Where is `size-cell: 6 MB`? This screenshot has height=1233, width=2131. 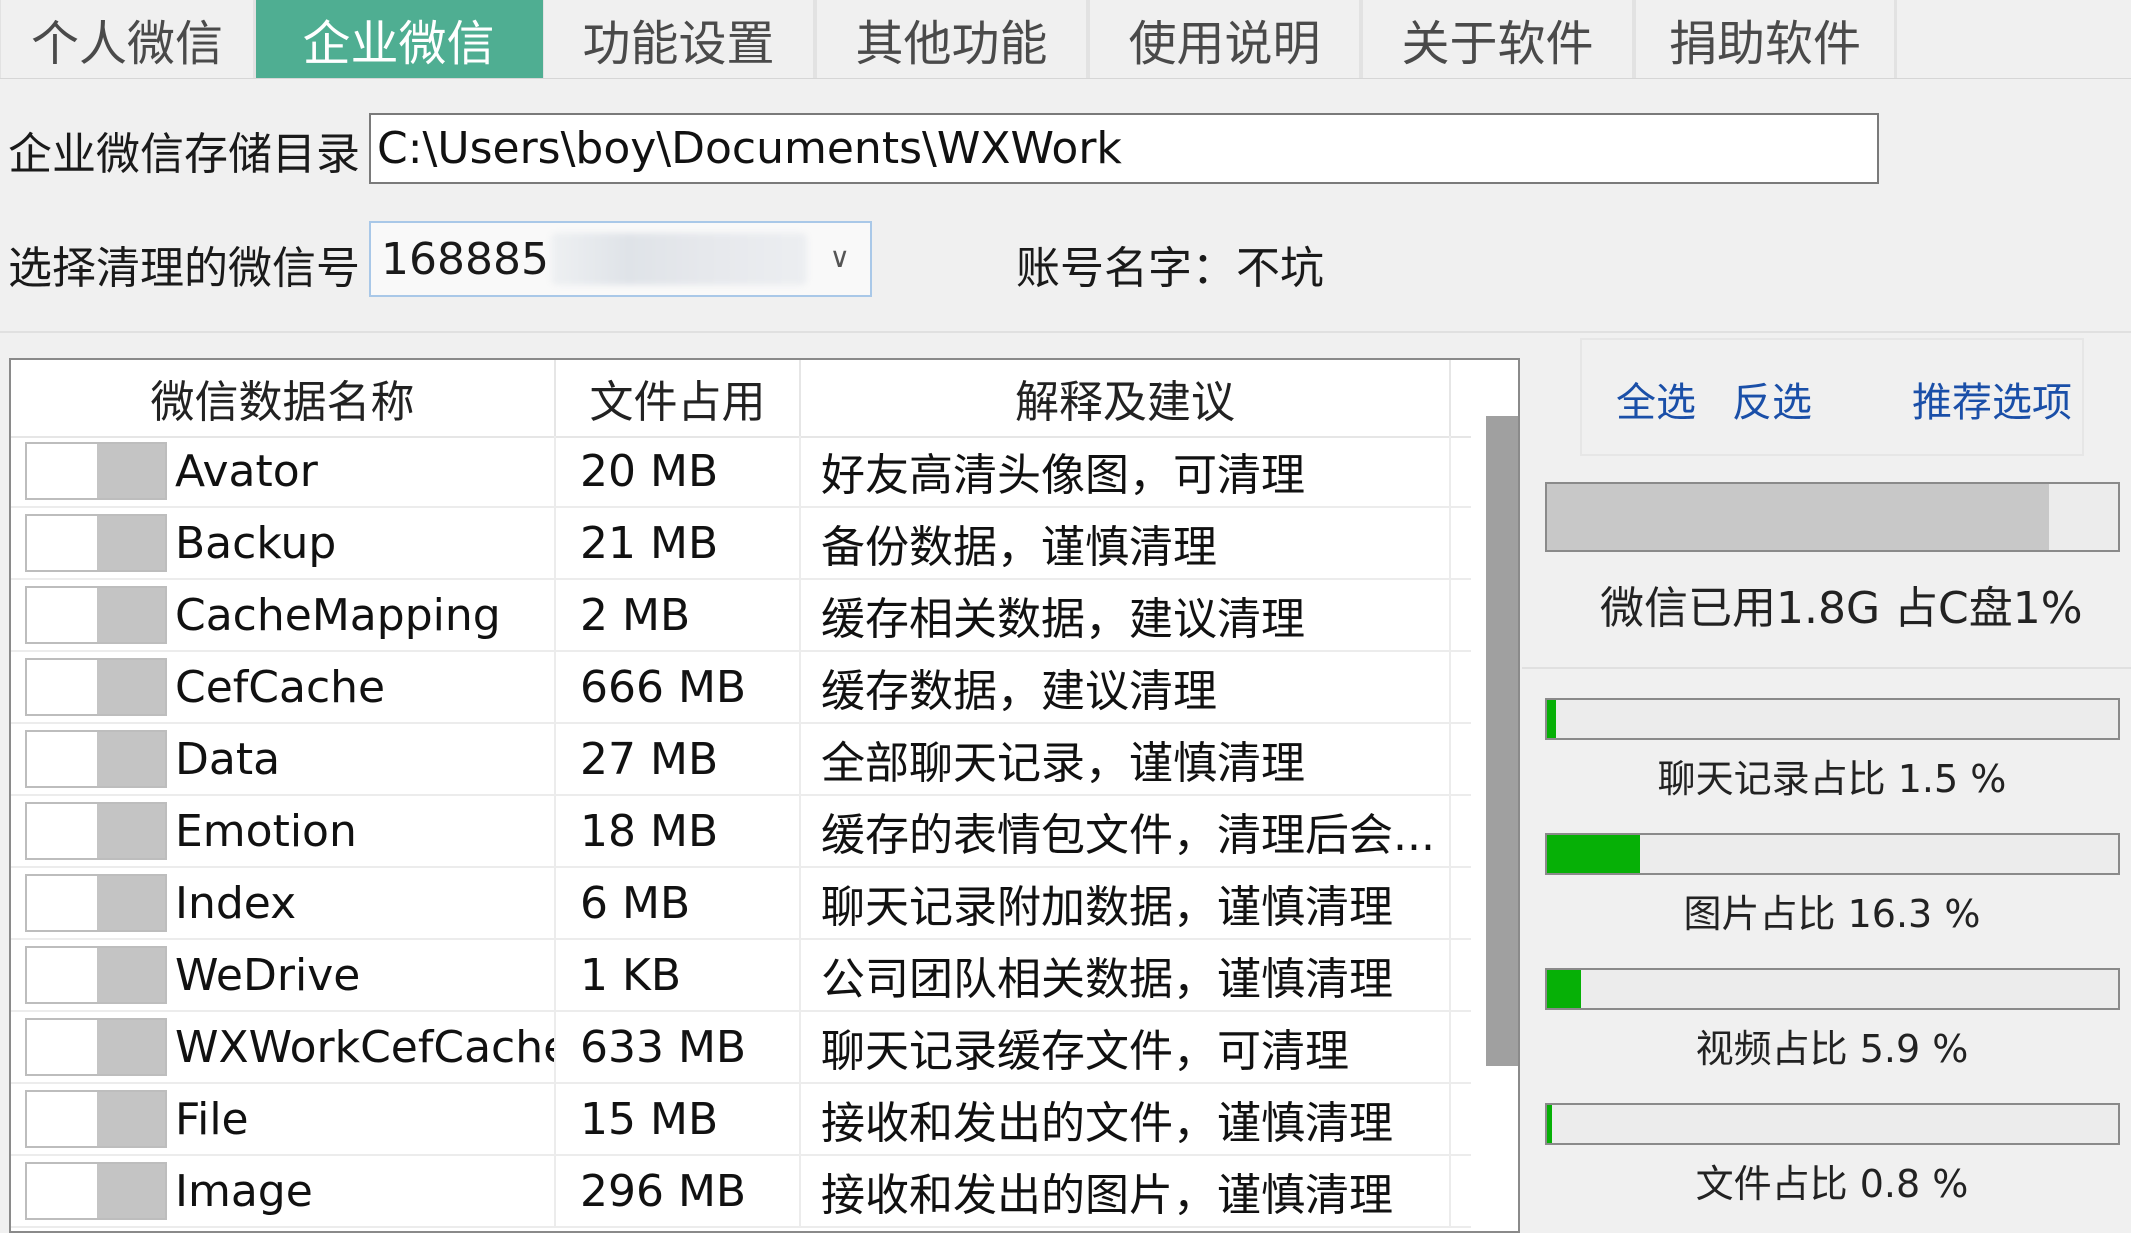 size-cell: 6 MB is located at coordinates (678, 903).